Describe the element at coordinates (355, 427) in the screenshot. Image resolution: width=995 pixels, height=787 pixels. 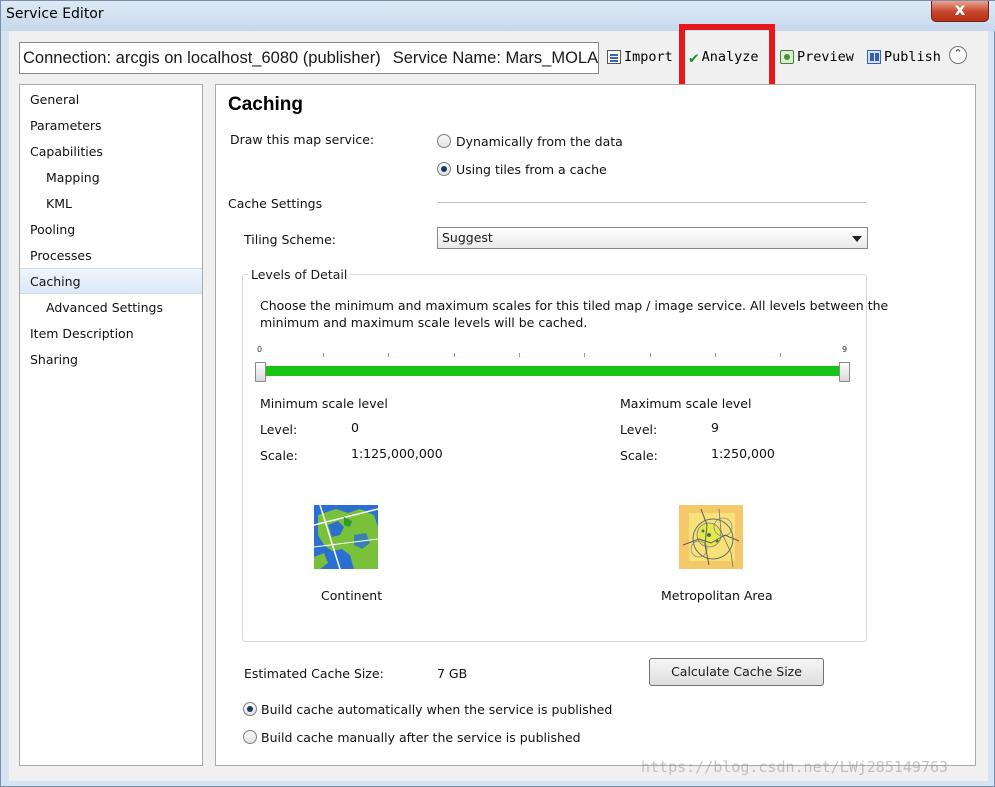
I see `min-level-value: 0` at that location.